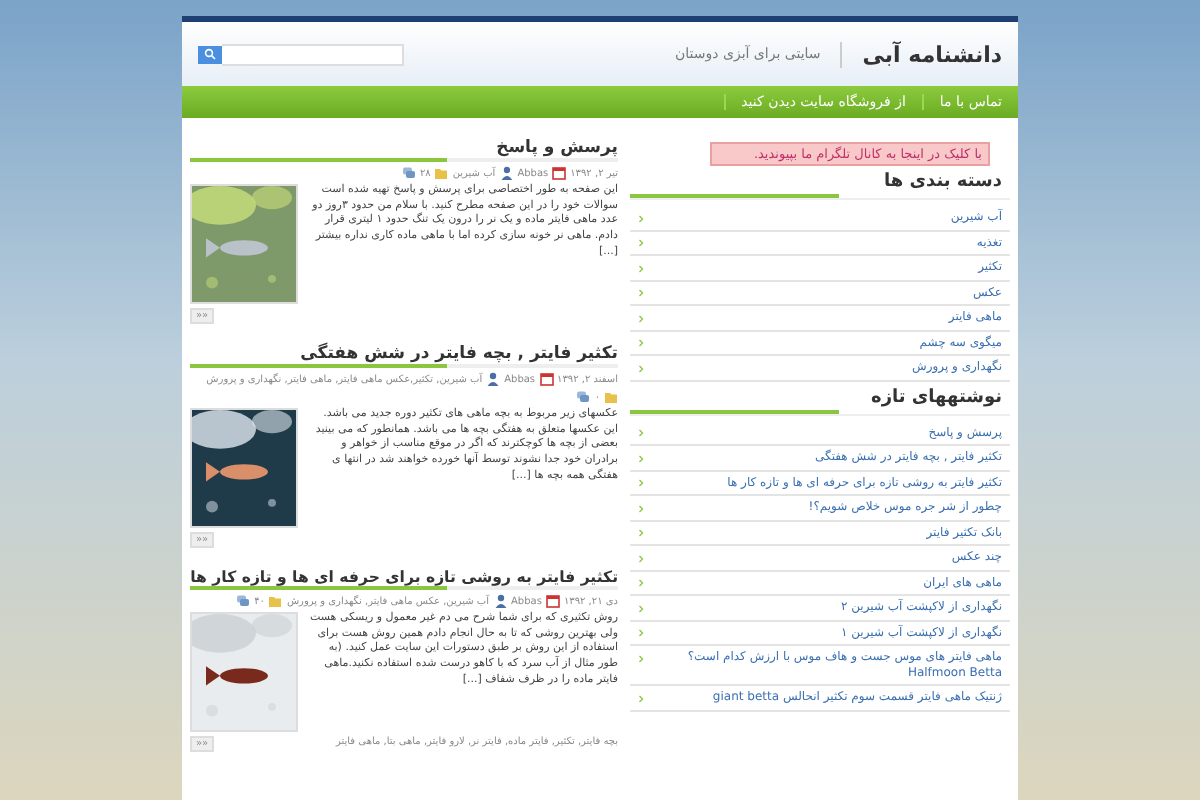 The width and height of the screenshot is (1200, 800). I want to click on post-title: تکثیر فایتر , بچه فایتر در شش هفتگی, so click(404, 354).